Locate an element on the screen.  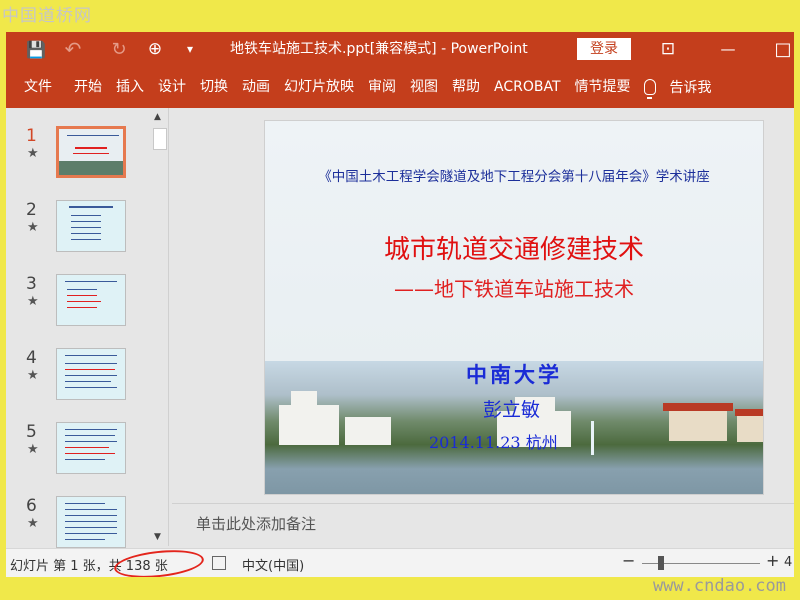
zoom-in-button: + is located at coordinates (772, 560).